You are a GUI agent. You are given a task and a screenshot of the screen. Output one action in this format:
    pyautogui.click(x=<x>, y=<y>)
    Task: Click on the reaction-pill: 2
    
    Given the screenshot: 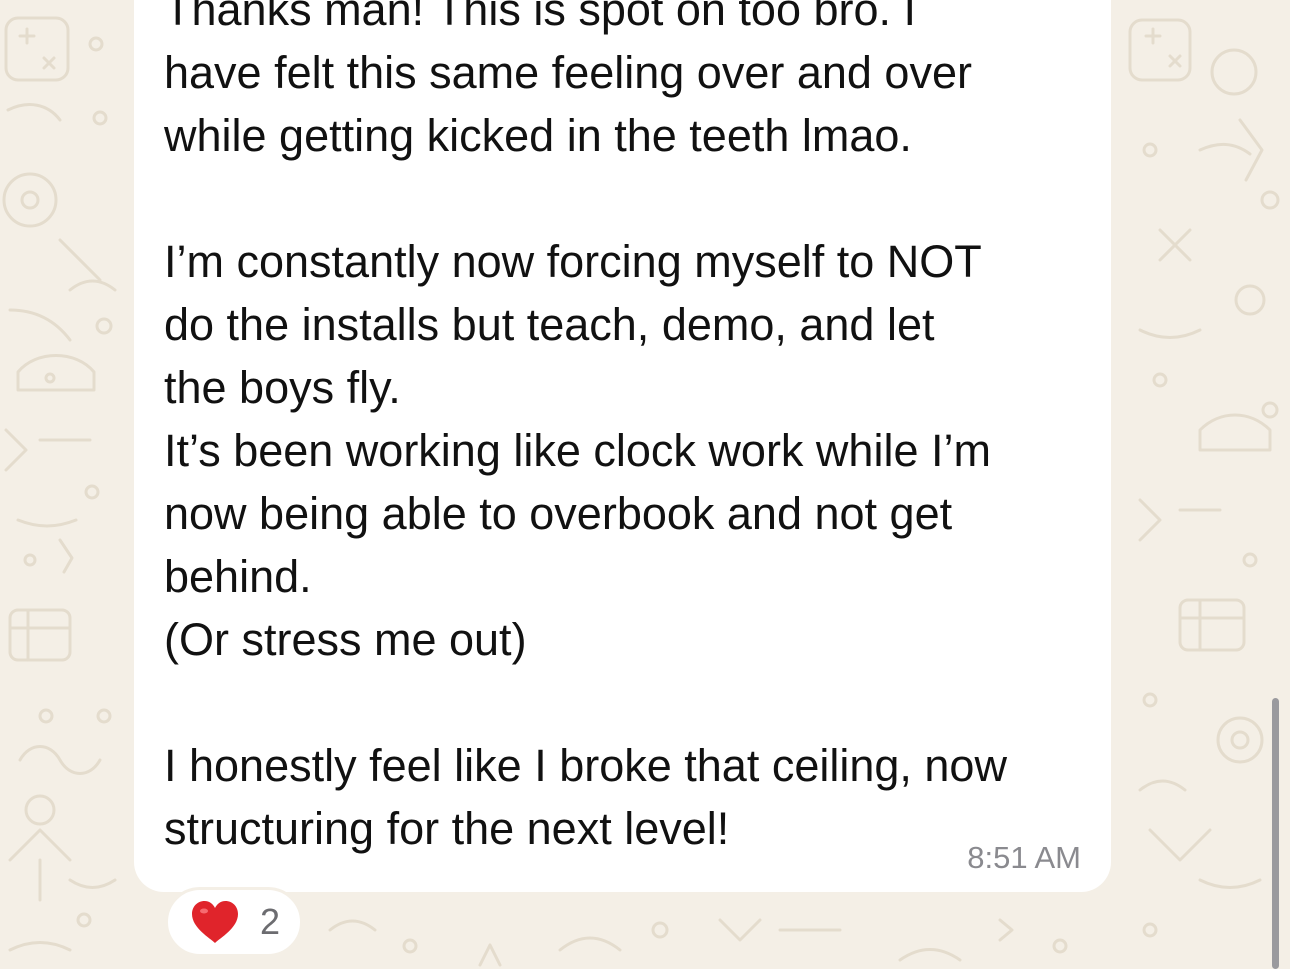 What is the action you would take?
    pyautogui.click(x=234, y=922)
    